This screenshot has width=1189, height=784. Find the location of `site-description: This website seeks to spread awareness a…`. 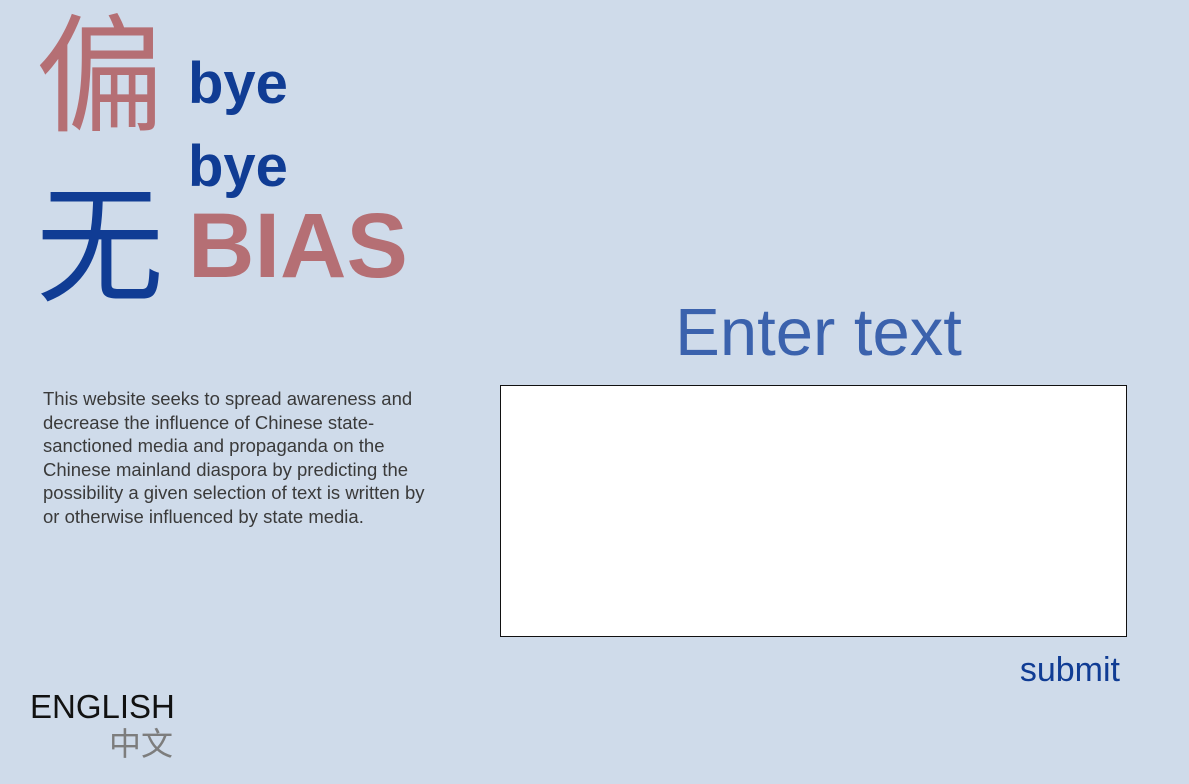

site-description: This website seeks to spread awareness a… is located at coordinates (234, 457).